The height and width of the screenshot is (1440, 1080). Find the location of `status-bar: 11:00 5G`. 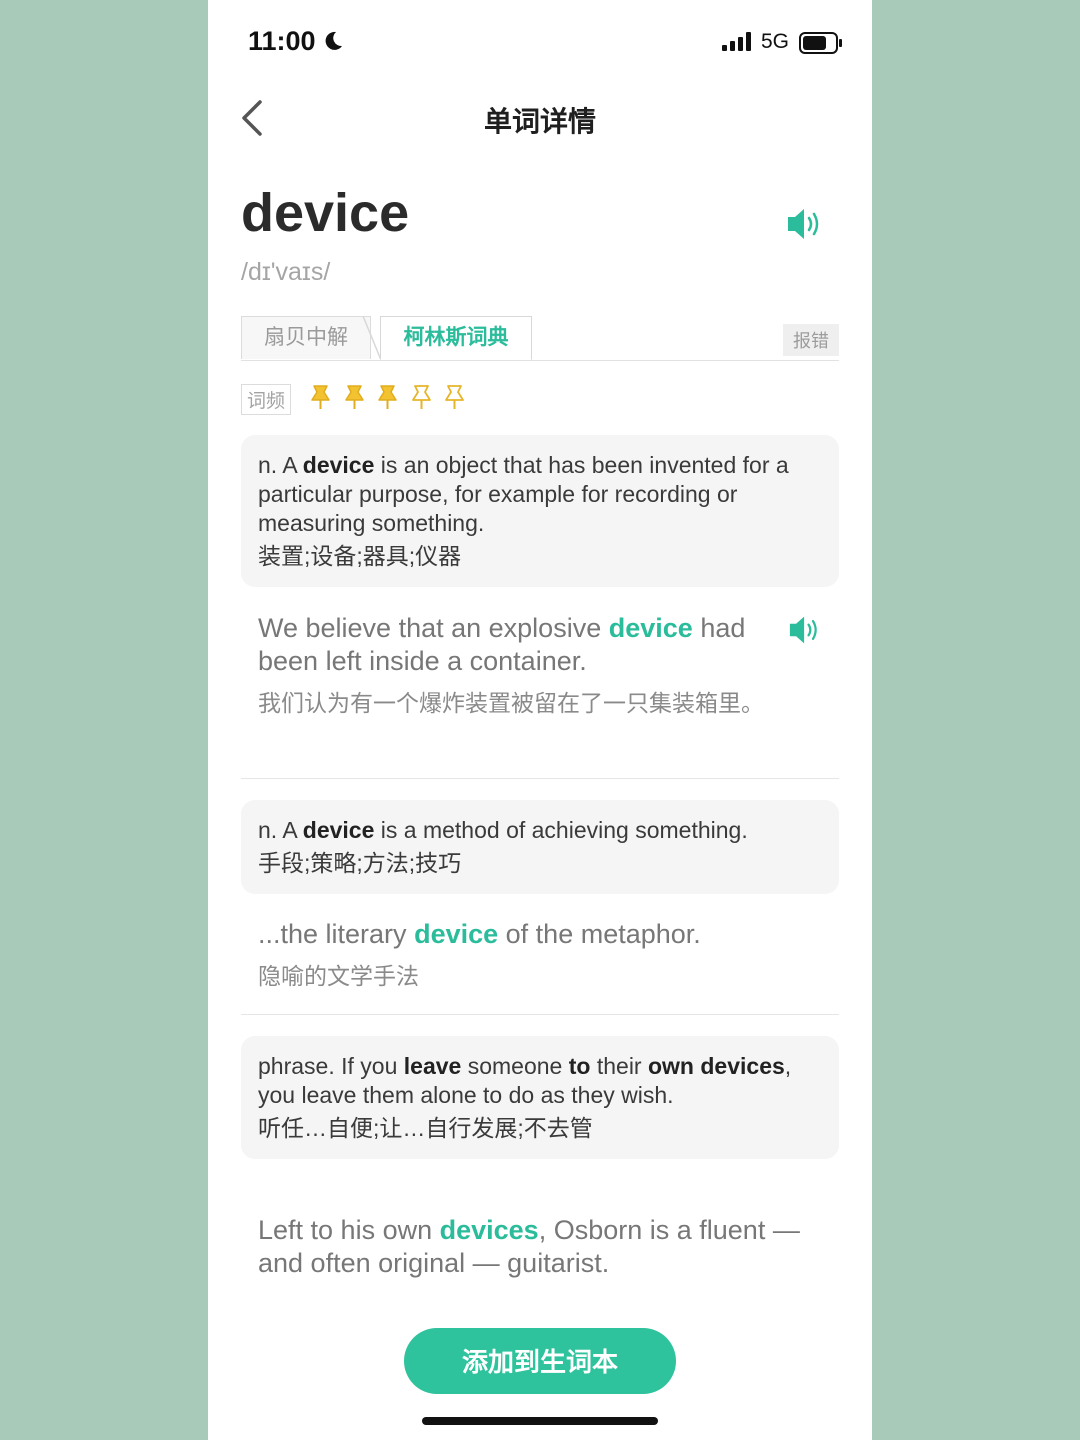

status-bar: 11:00 5G is located at coordinates (540, 42).